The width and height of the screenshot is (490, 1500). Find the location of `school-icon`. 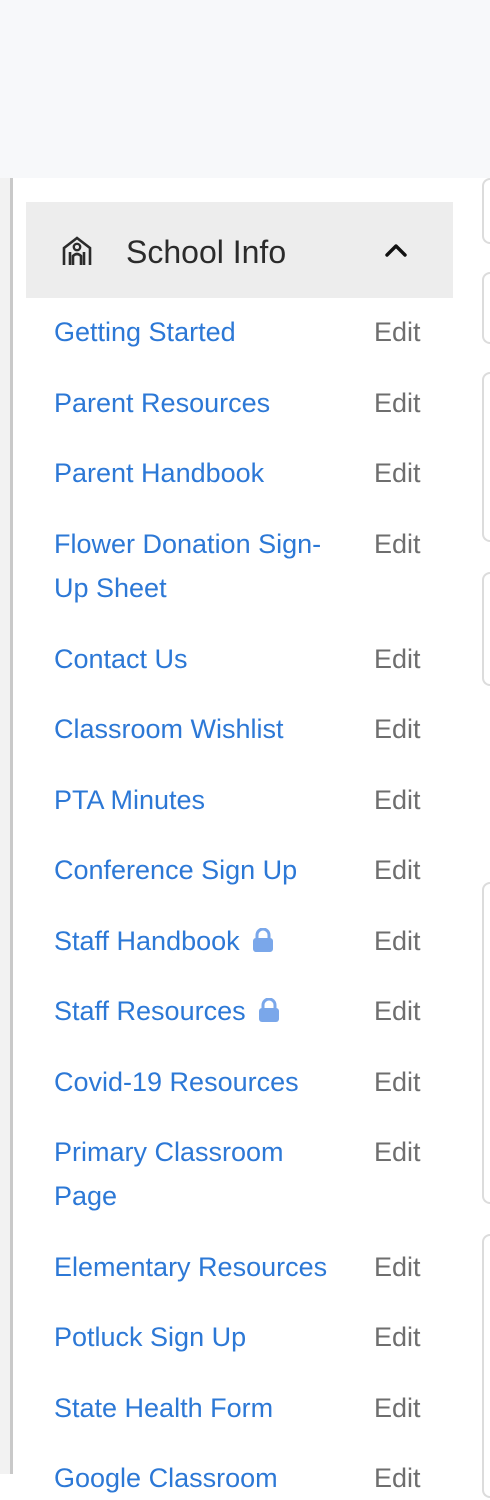

school-icon is located at coordinates (77, 250).